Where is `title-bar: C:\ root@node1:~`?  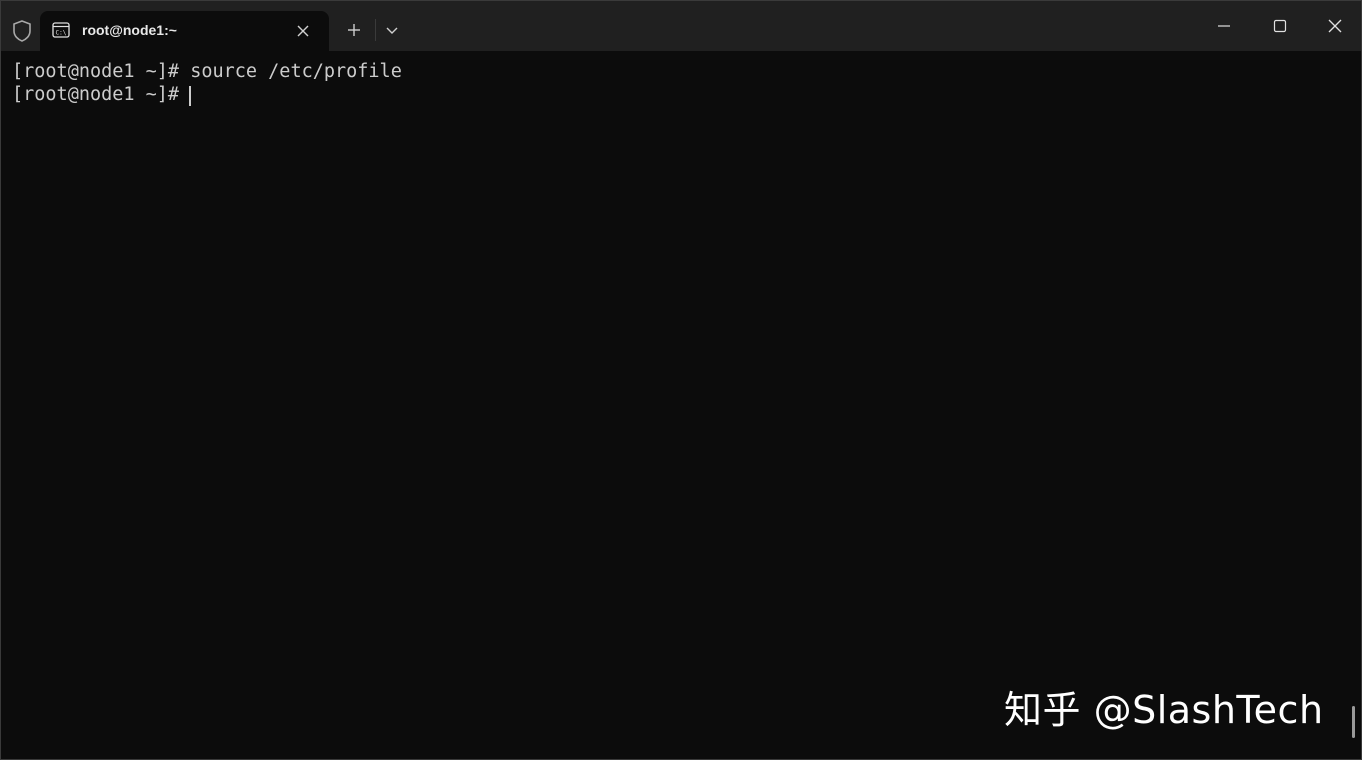
title-bar: C:\ root@node1:~ is located at coordinates (681, 26).